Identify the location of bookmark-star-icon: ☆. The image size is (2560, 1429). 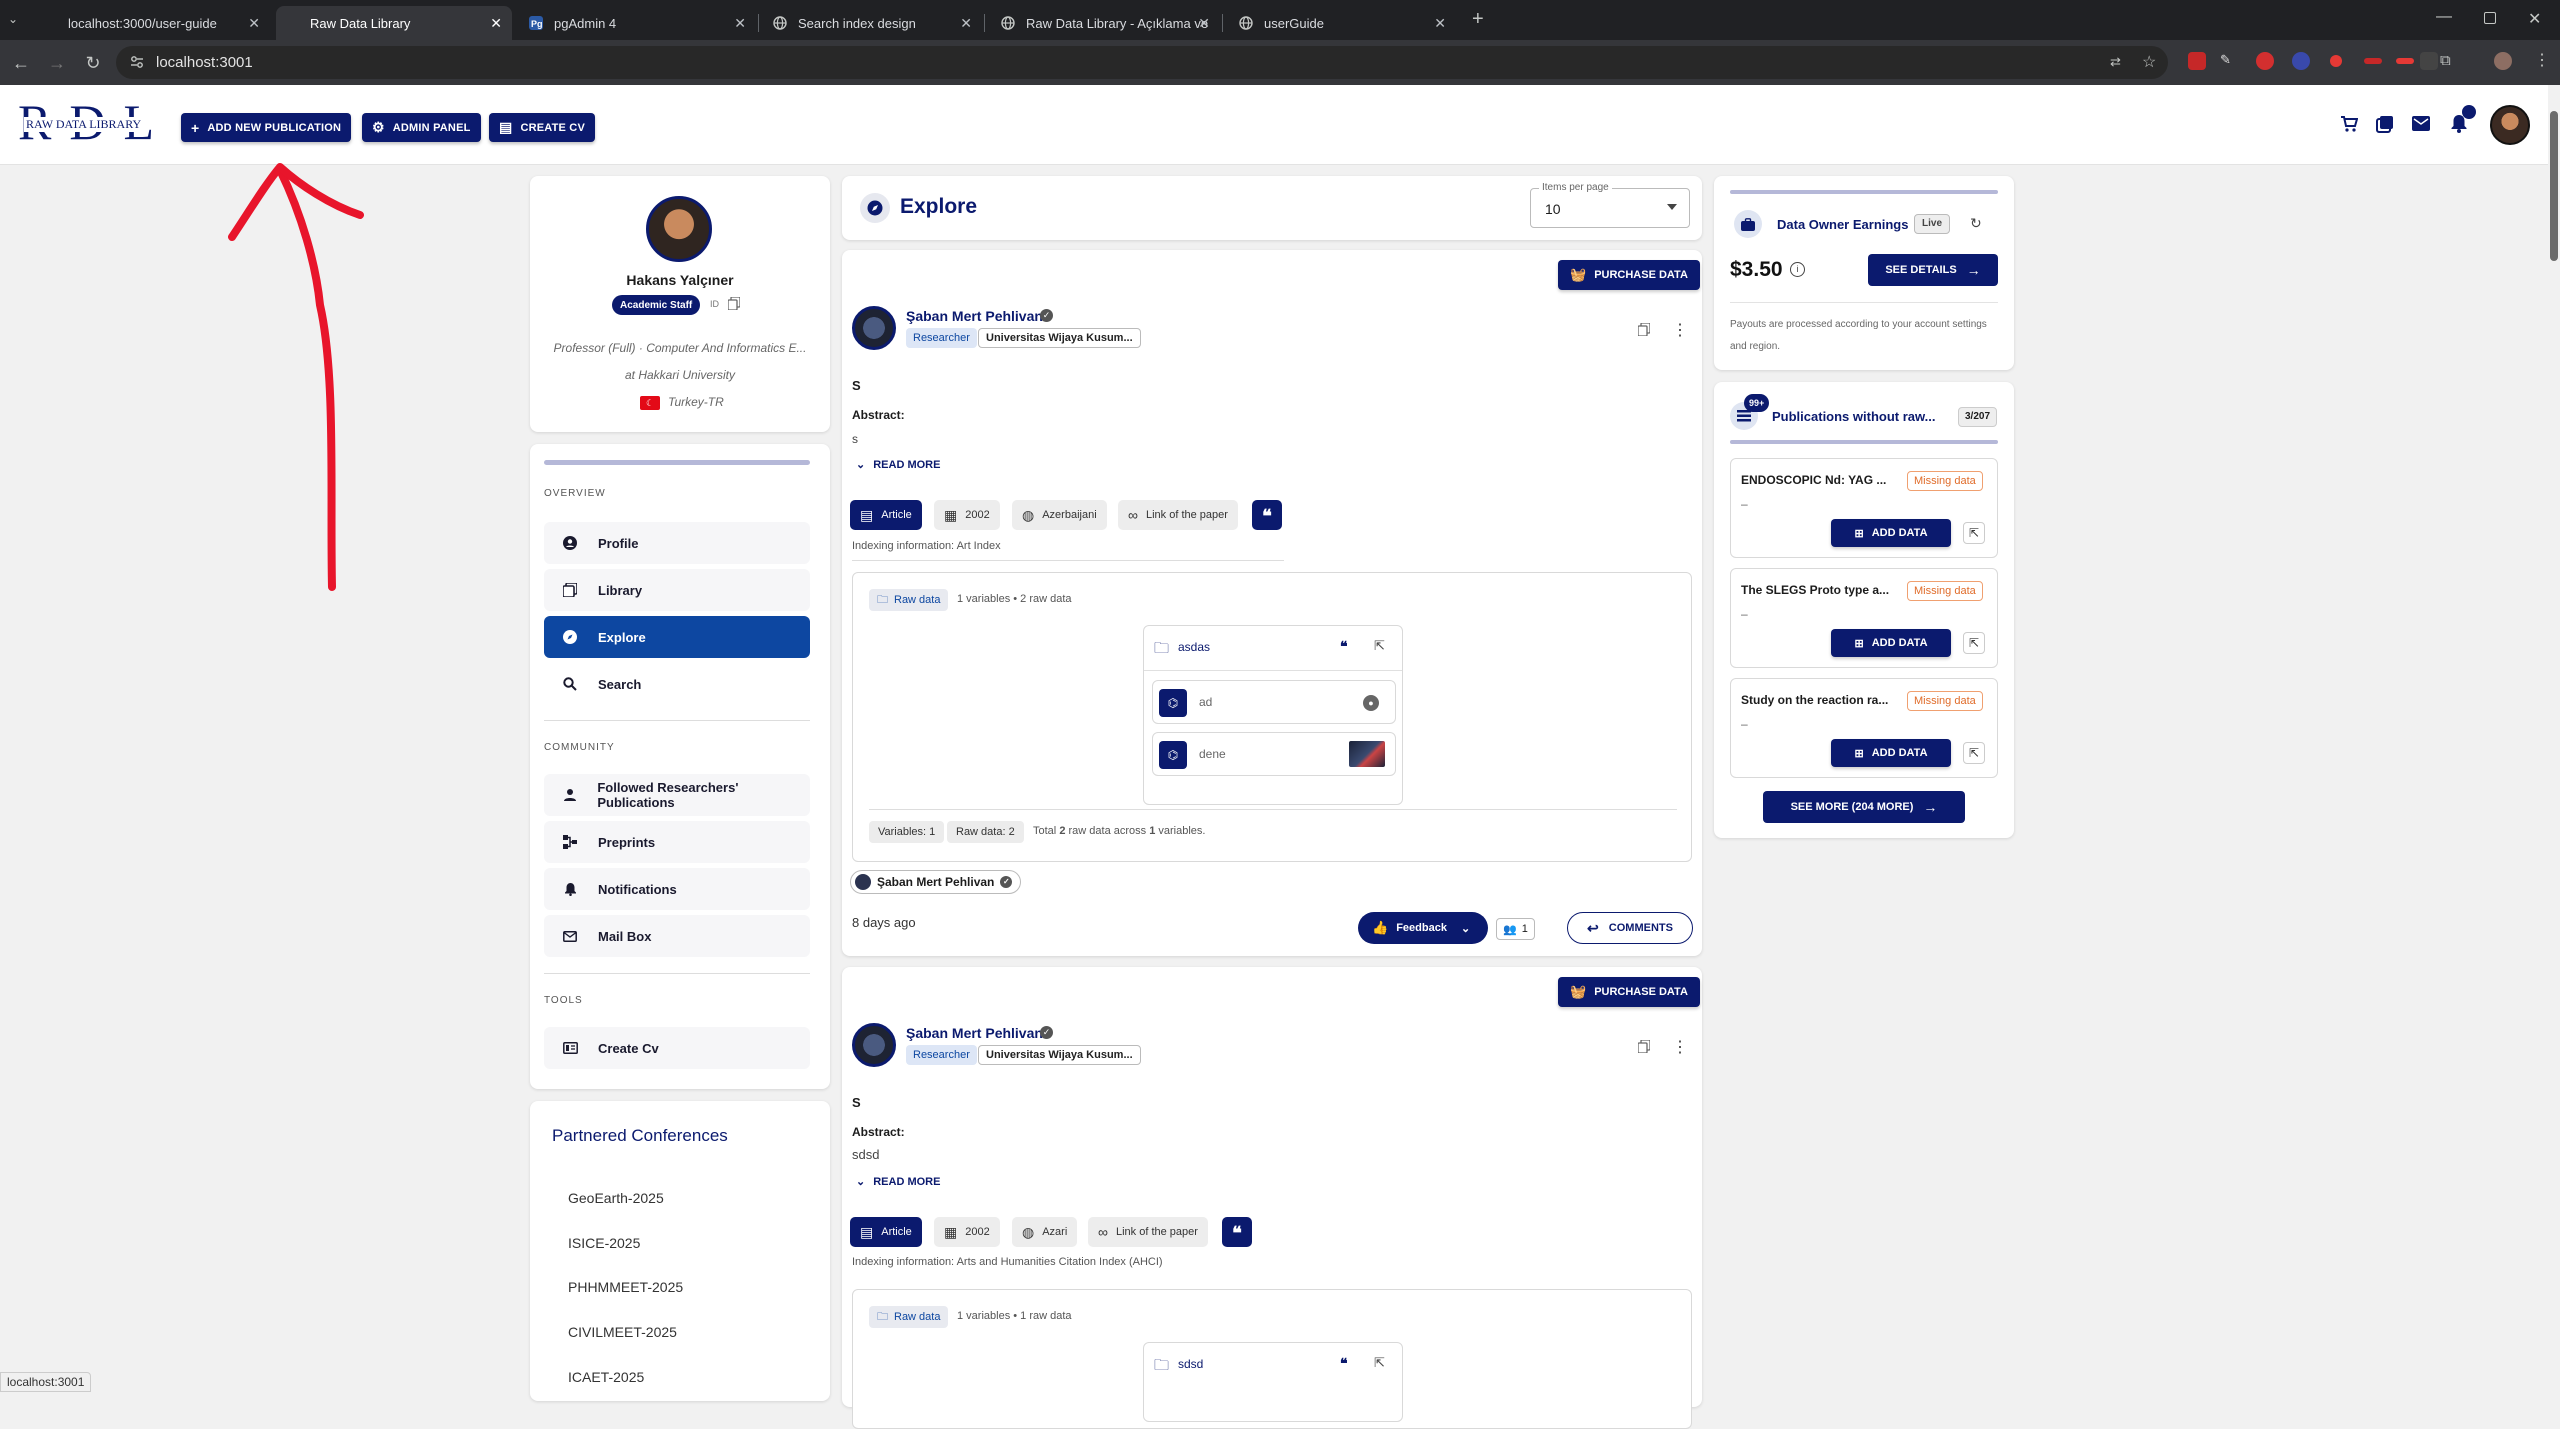
(2149, 62).